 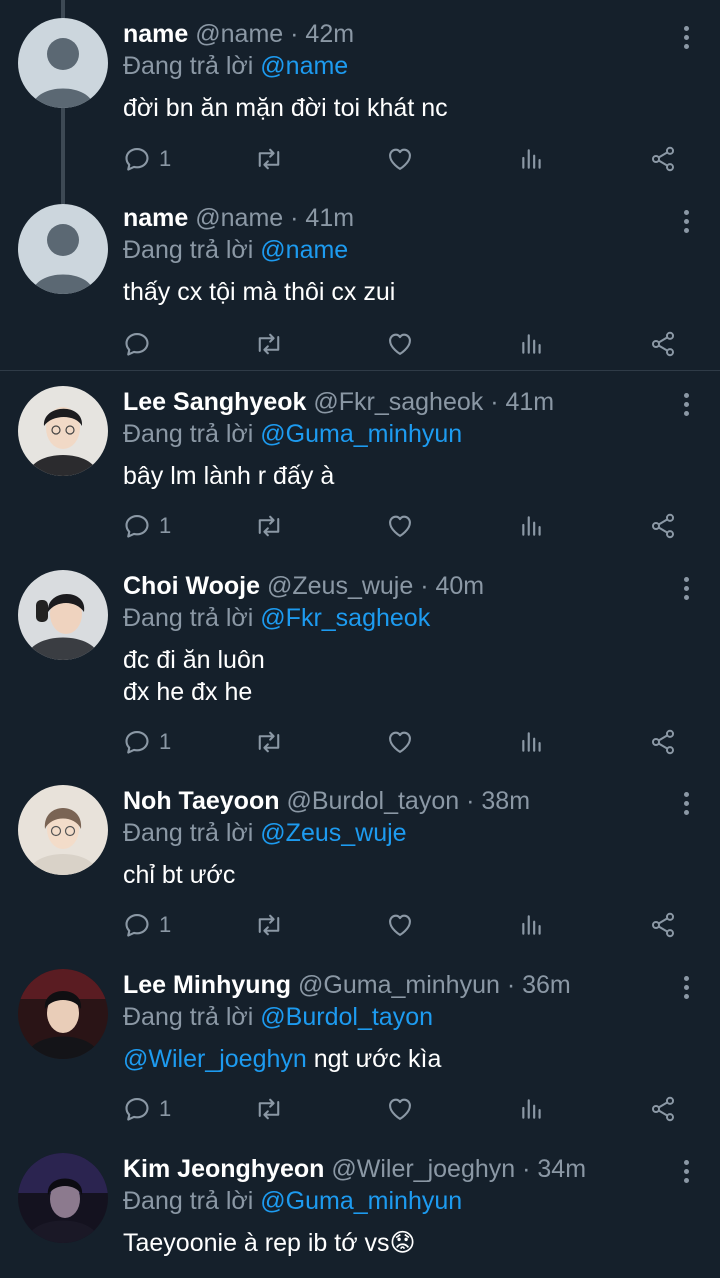 I want to click on replying-to-handle: @Burdol_tayon, so click(x=346, y=1017).